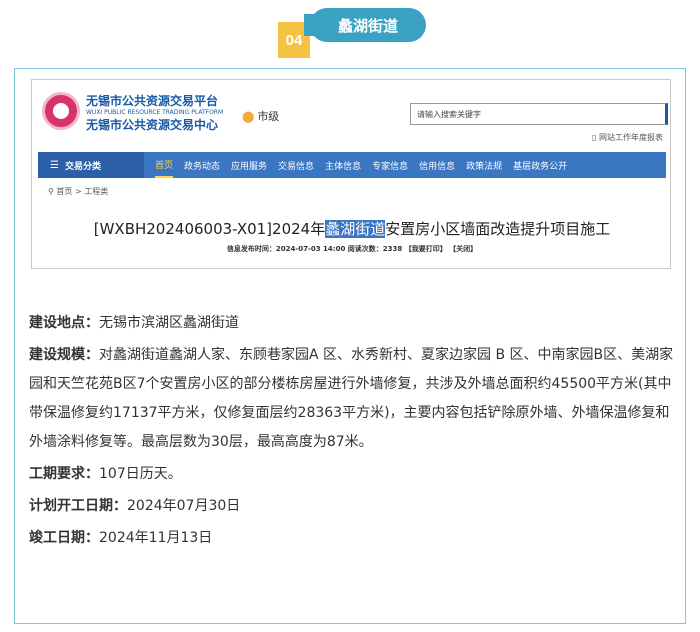 The image size is (700, 632). Describe the element at coordinates (78, 506) in the screenshot. I see `start-label: 计划开工日期：` at that location.